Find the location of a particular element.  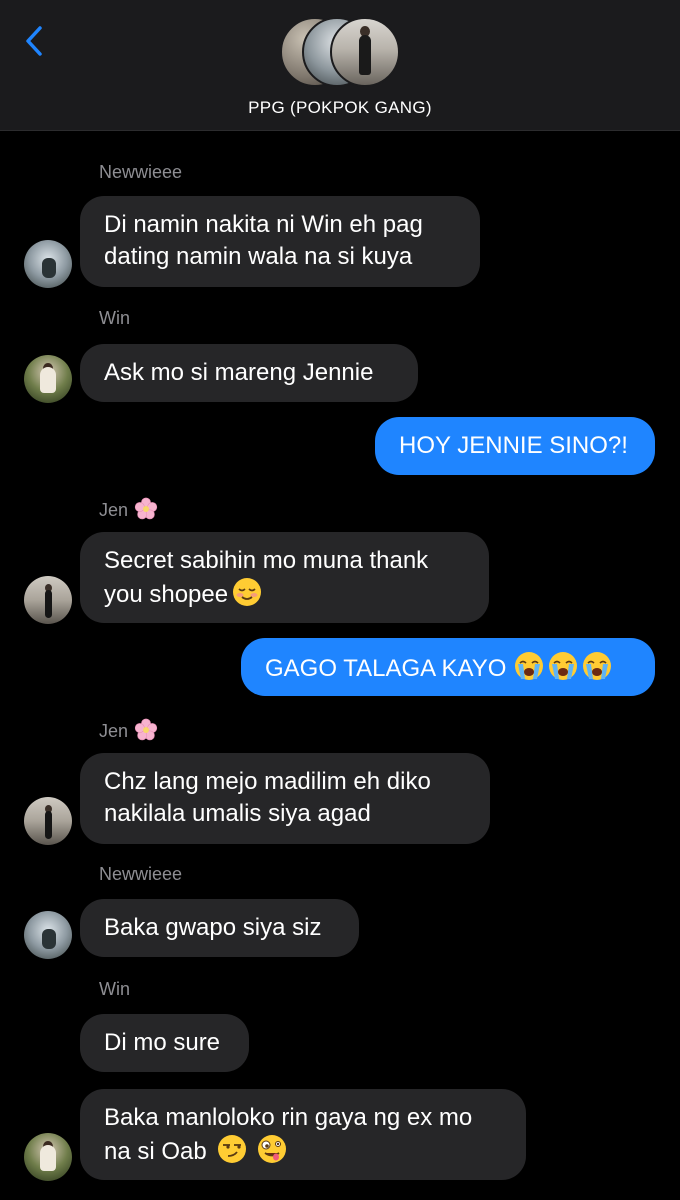

conversation-header: PPG (POKPOK GANG) is located at coordinates (340, 65).